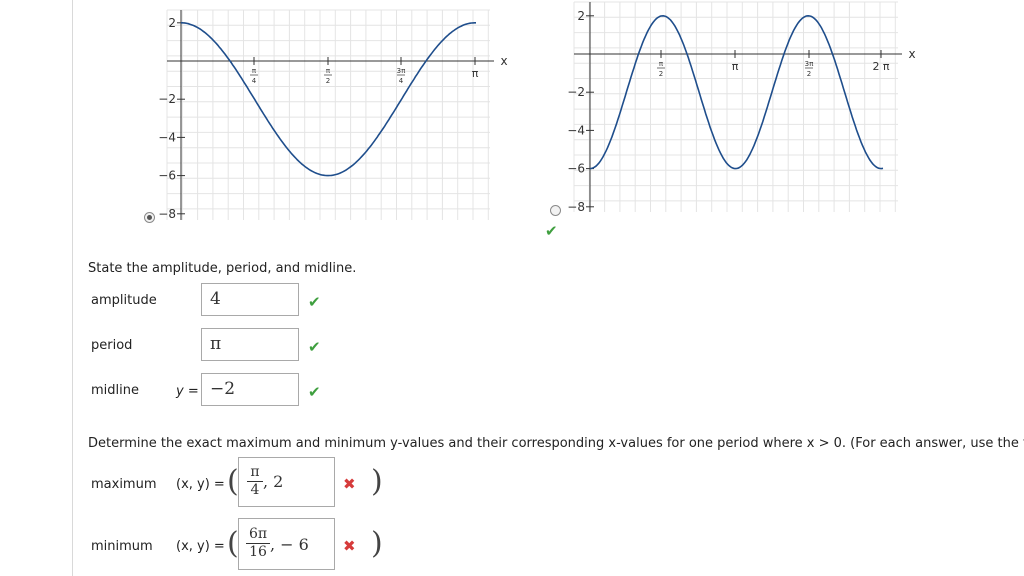  What do you see at coordinates (314, 347) in the screenshot?
I see `period-correct-icon: ✔` at bounding box center [314, 347].